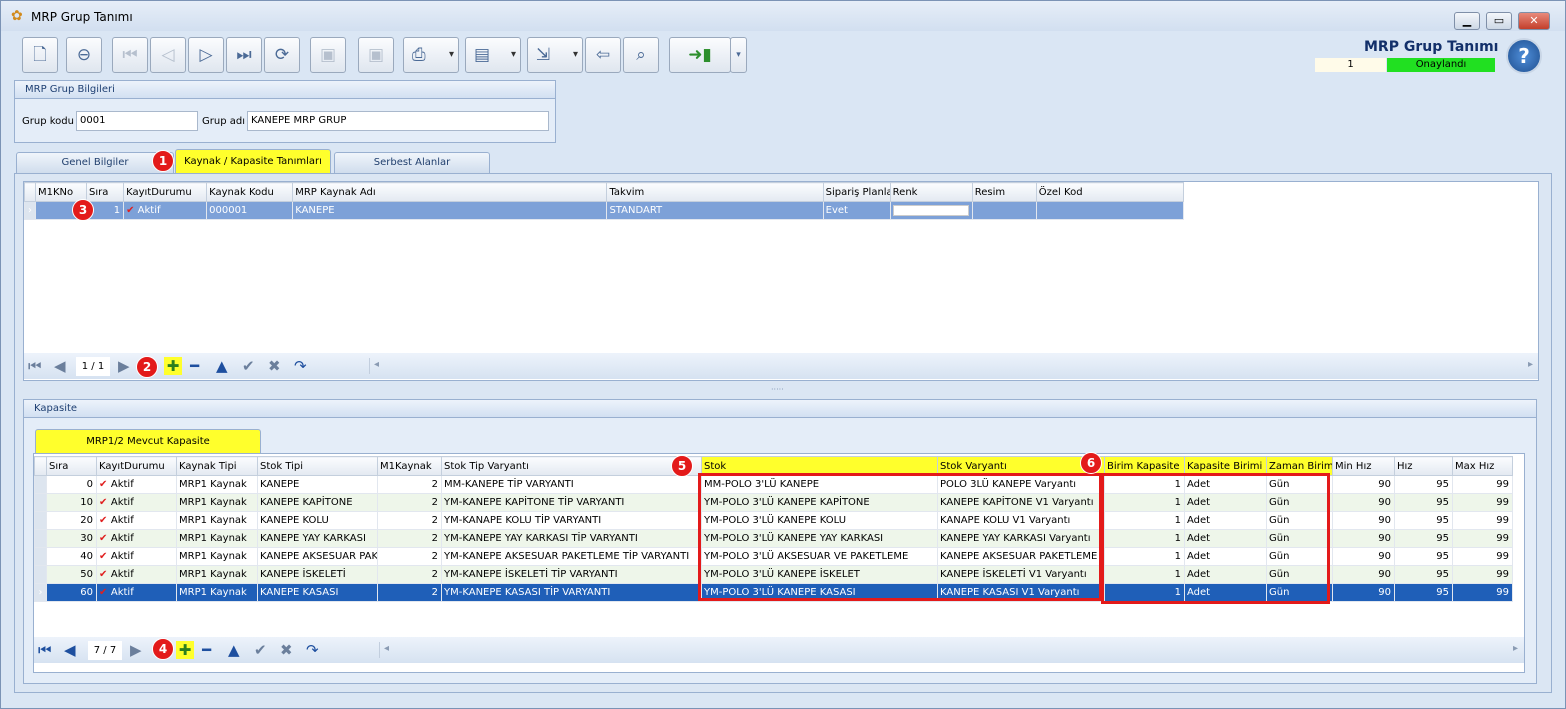  What do you see at coordinates (71, 556) in the screenshot?
I see `table-cell: 40` at bounding box center [71, 556].